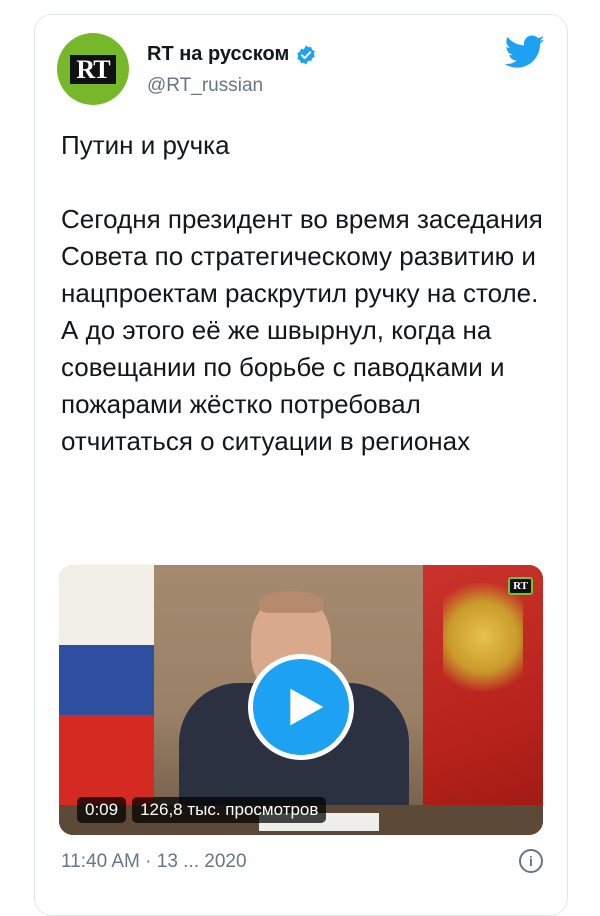 Image resolution: width=600 pixels, height=916 pixels. What do you see at coordinates (483, 643) in the screenshot?
I see `coat-of-arms-emblem` at bounding box center [483, 643].